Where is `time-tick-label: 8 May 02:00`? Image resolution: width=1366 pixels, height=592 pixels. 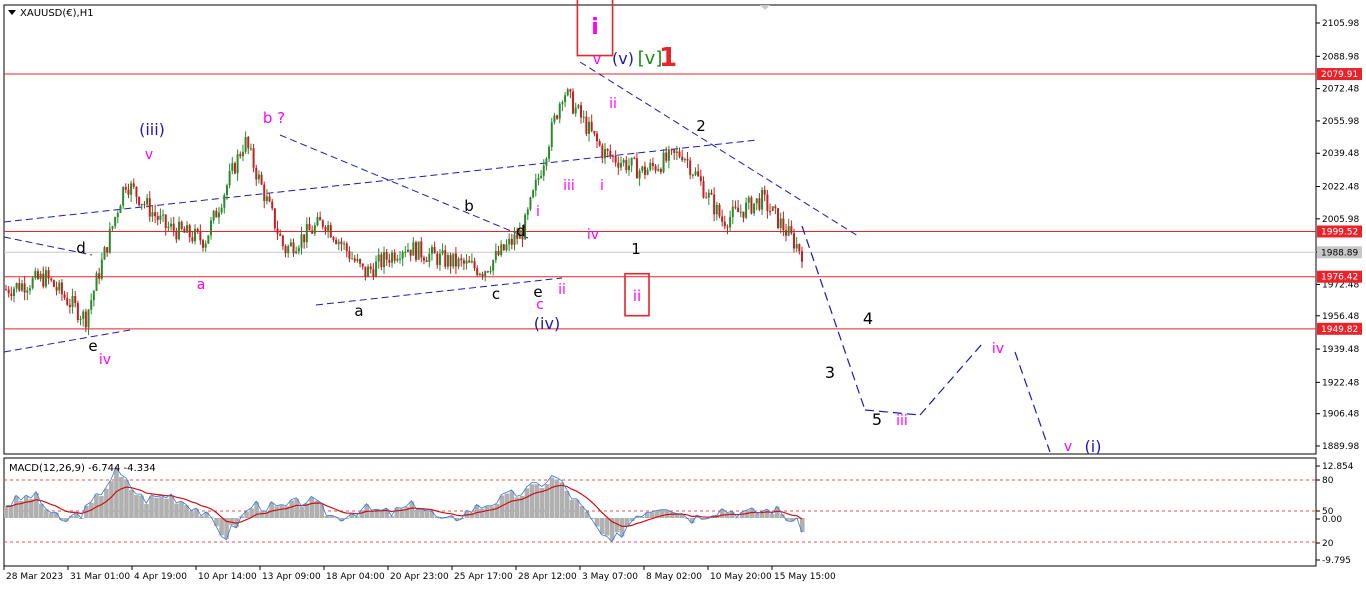
time-tick-label: 8 May 02:00 is located at coordinates (674, 577).